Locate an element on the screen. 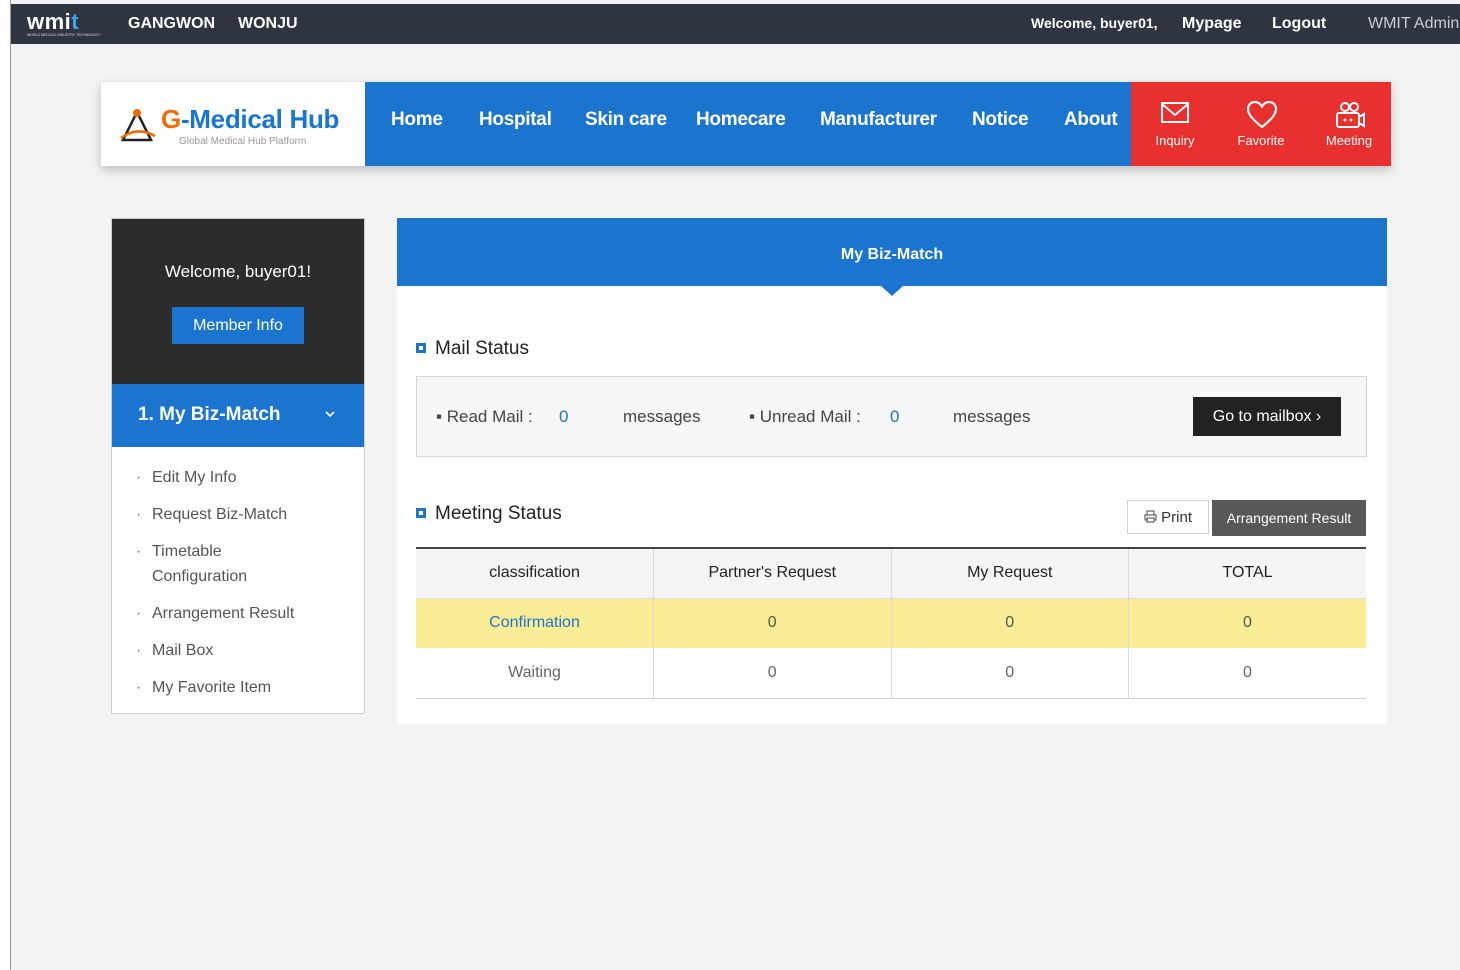 This screenshot has width=1460, height=970. brand-tagline: Global Medical Hub Platform is located at coordinates (243, 141).